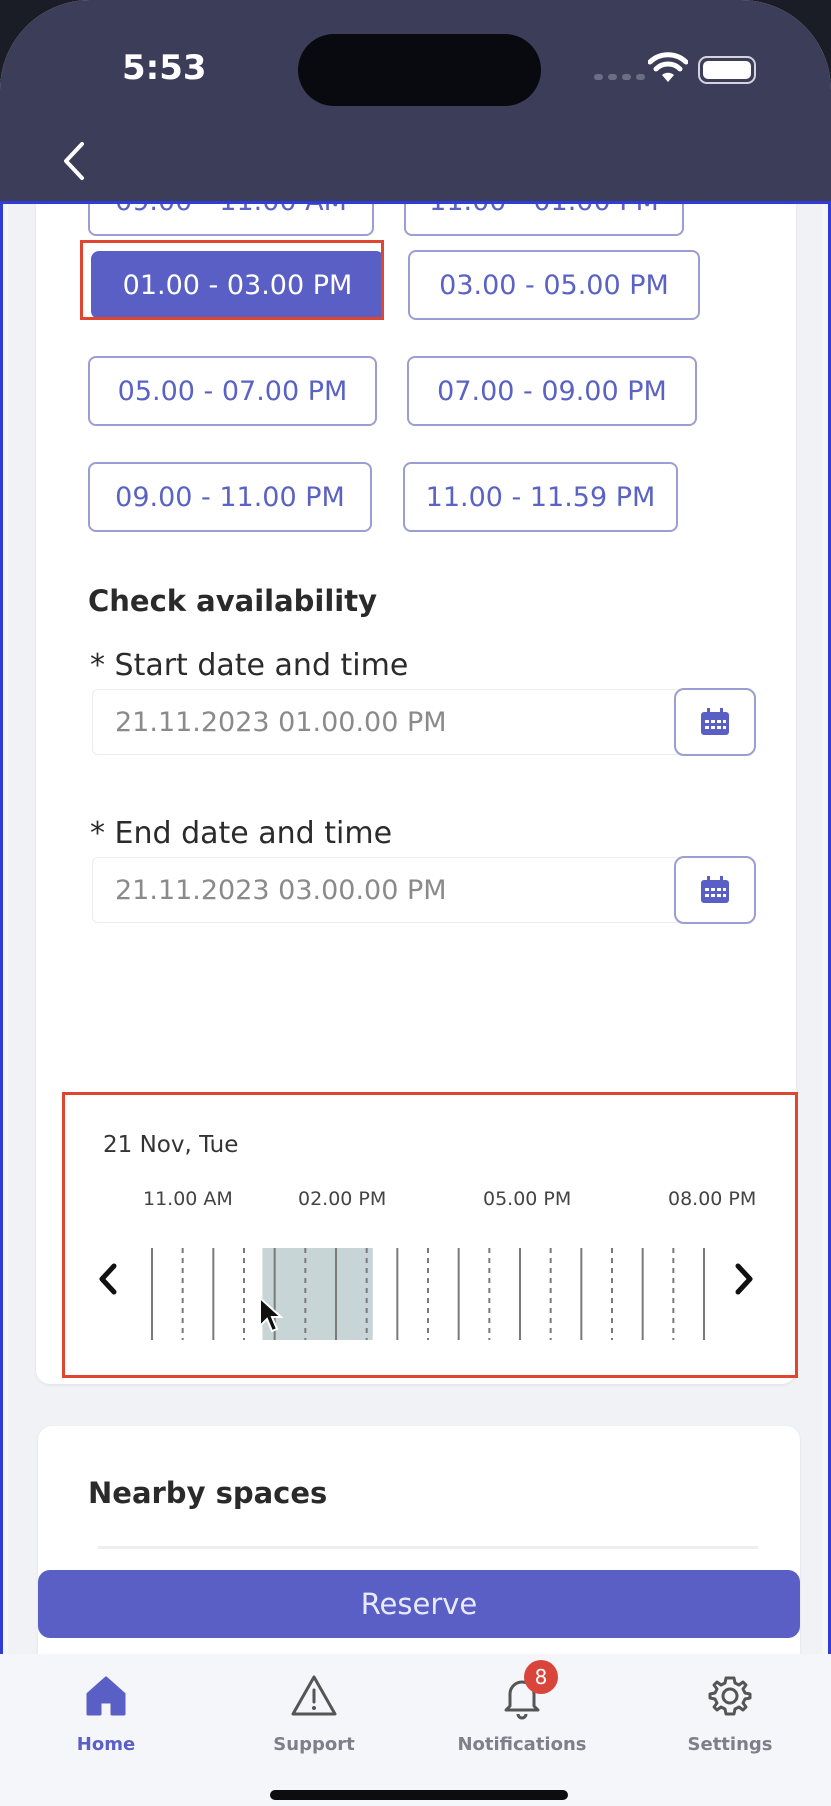 This screenshot has height=1806, width=831. What do you see at coordinates (1, 933) in the screenshot?
I see `frame-border-left` at bounding box center [1, 933].